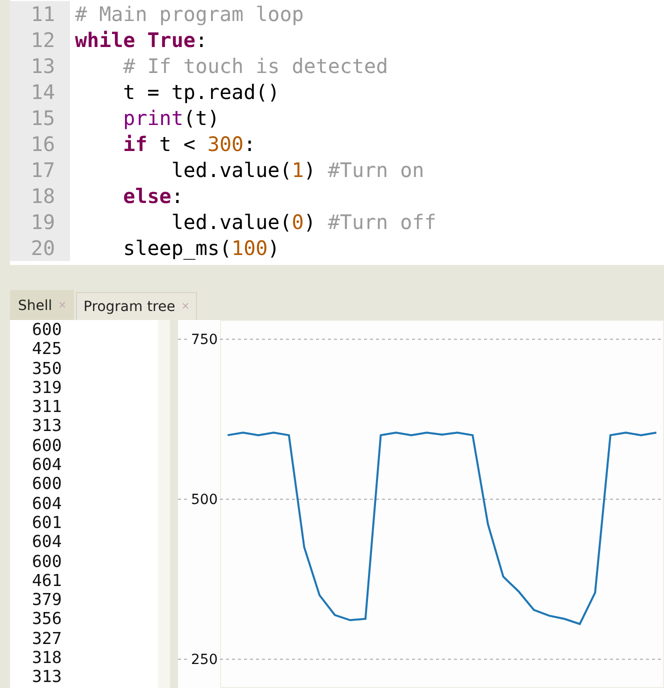  Describe the element at coordinates (42, 118) in the screenshot. I see `line-number: 15` at that location.